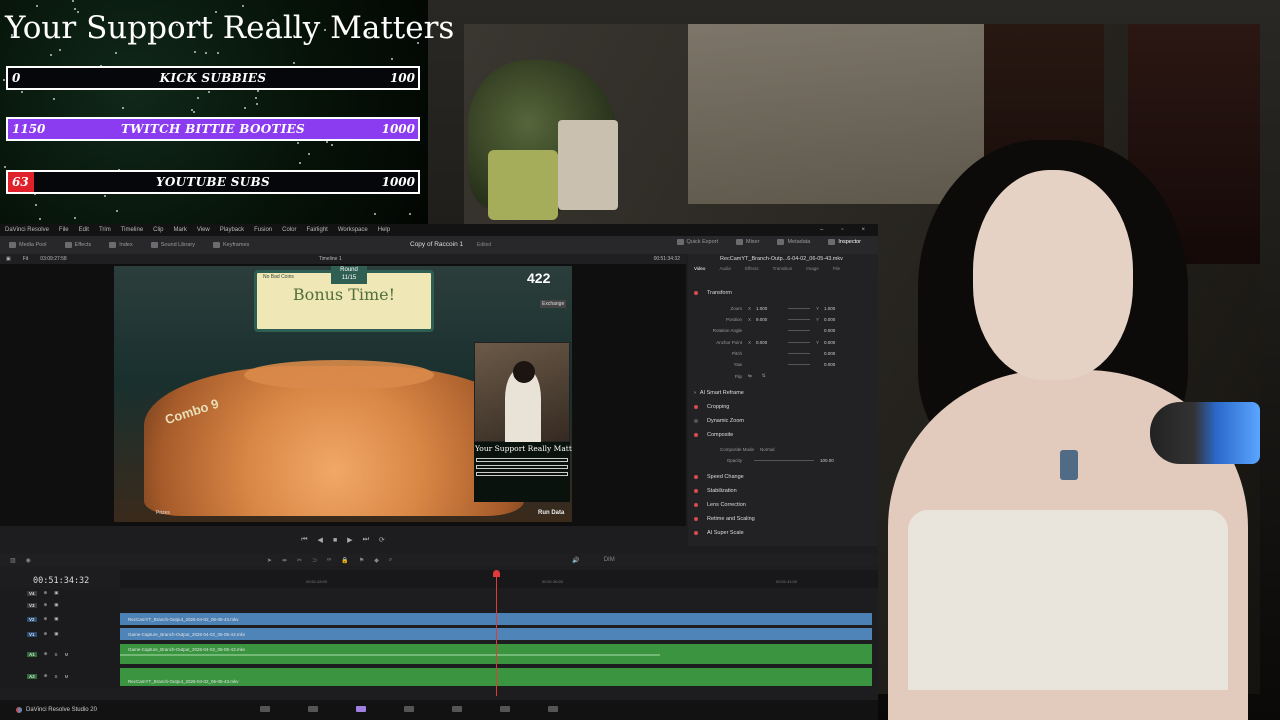 This screenshot has width=1280, height=720. Describe the element at coordinates (78, 245) in the screenshot. I see `effects-button: Effects` at that location.